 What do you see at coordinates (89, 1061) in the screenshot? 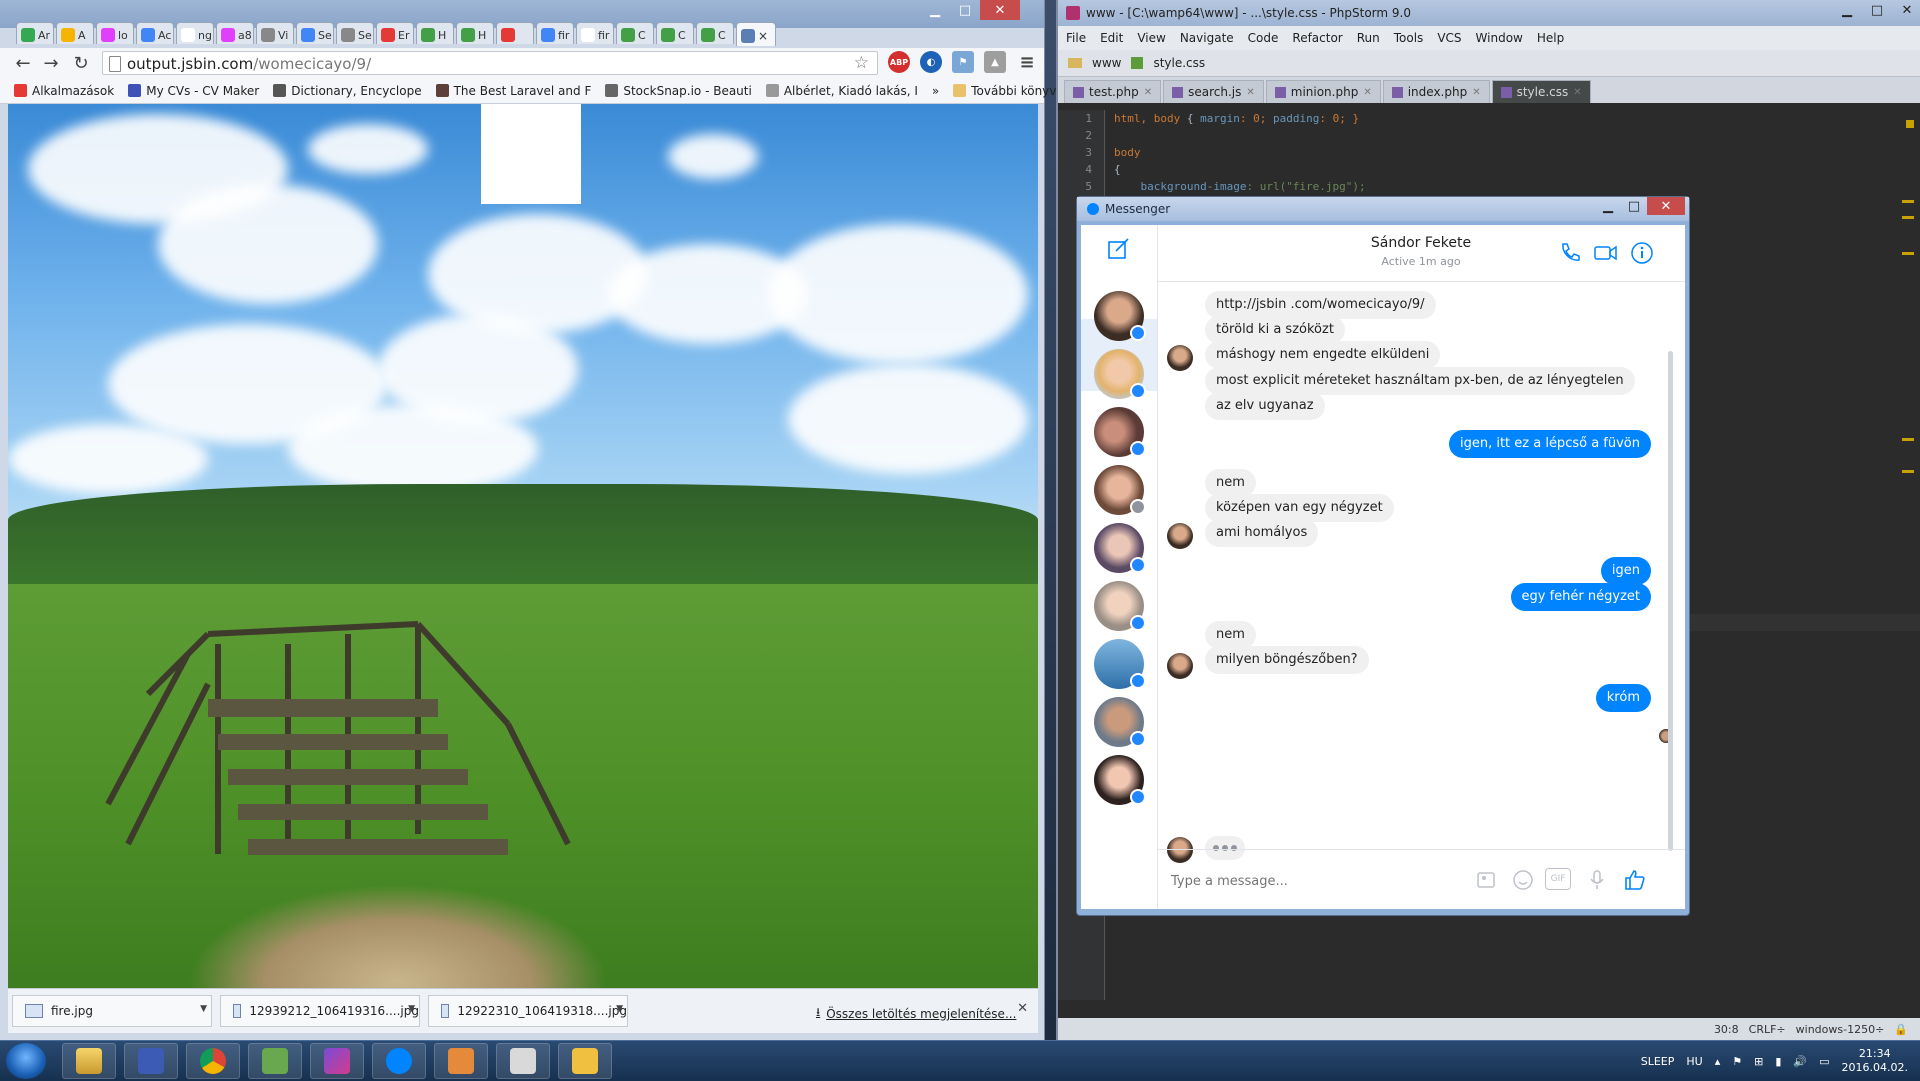
I see `taskbar-explorer` at bounding box center [89, 1061].